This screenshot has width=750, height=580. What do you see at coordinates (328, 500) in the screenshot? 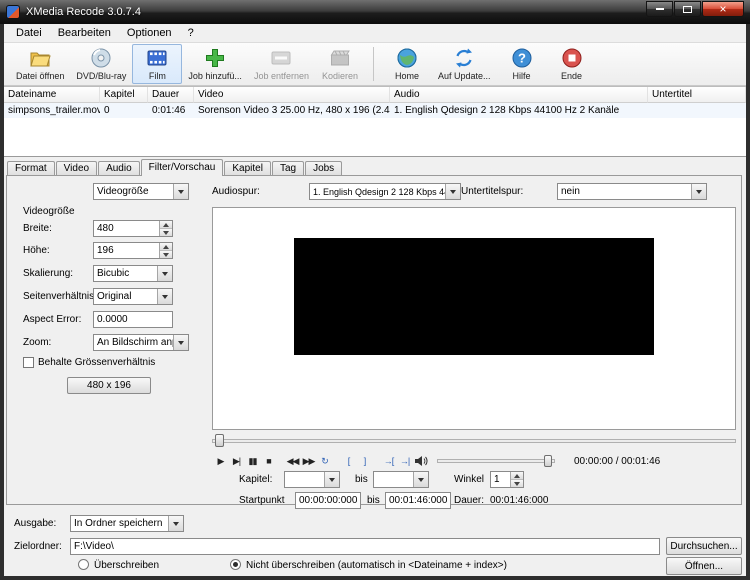
I see `startpunkt-field: 00:00:00:000` at bounding box center [328, 500].